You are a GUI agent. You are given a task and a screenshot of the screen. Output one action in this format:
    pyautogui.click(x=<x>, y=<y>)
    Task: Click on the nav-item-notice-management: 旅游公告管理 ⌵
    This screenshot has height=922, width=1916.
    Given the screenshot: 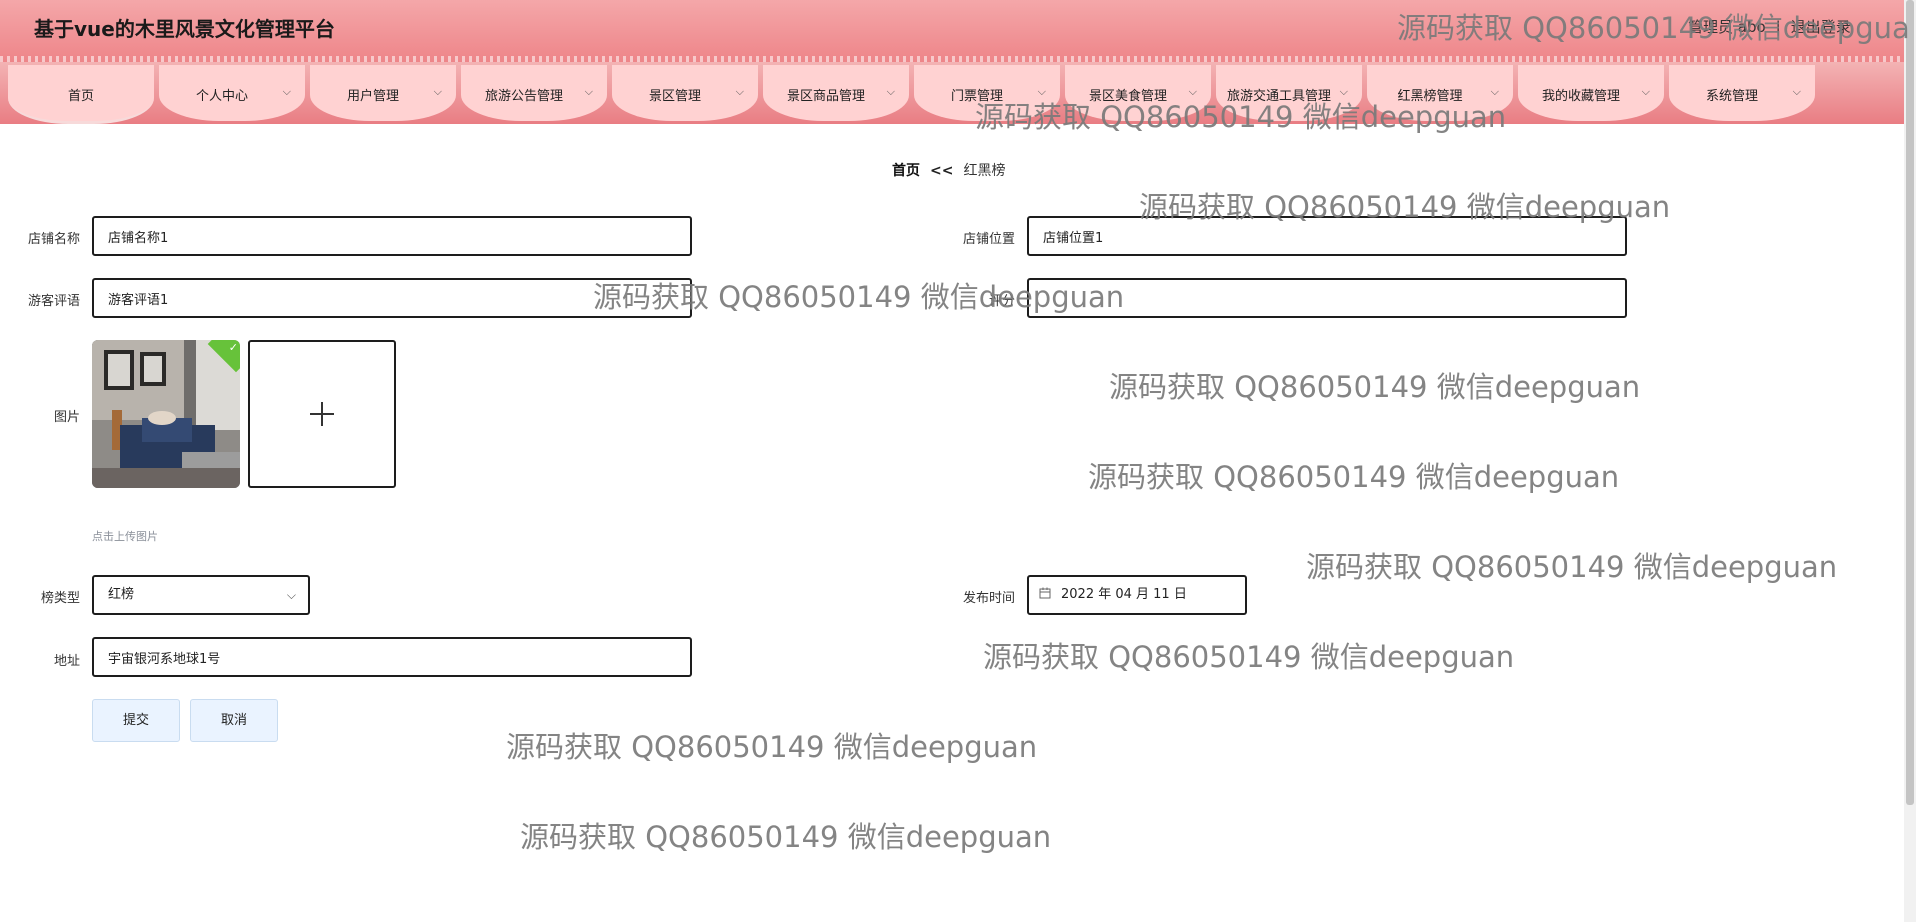 What is the action you would take?
    pyautogui.click(x=534, y=93)
    